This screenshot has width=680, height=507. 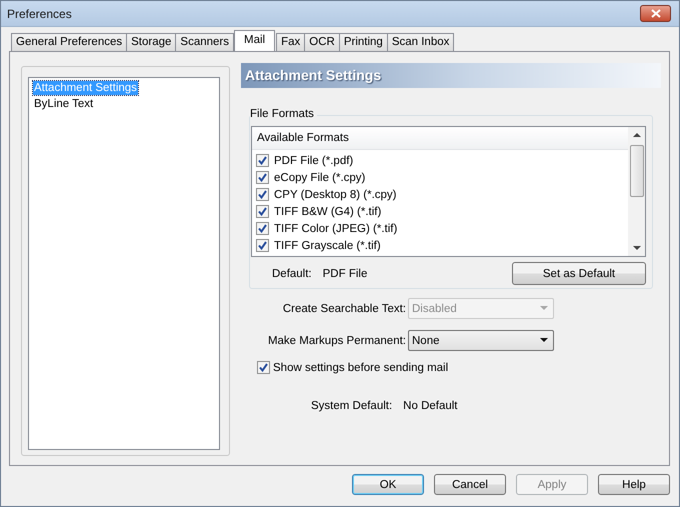 What do you see at coordinates (351, 406) in the screenshot?
I see `system-default-label: System Default:` at bounding box center [351, 406].